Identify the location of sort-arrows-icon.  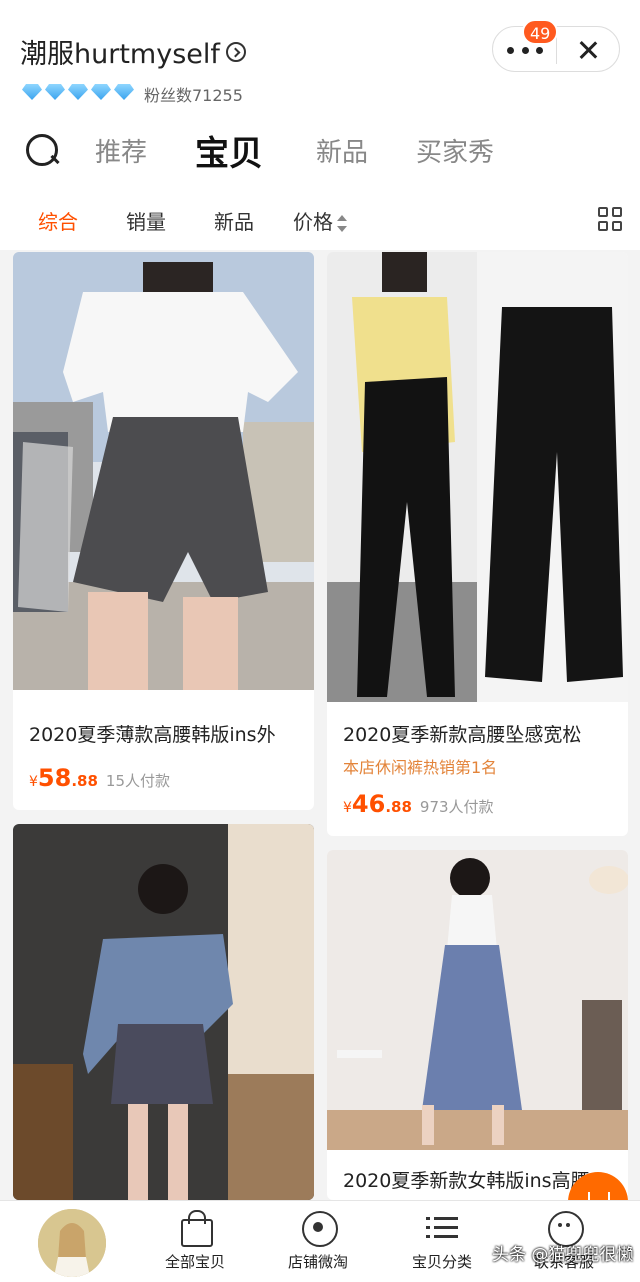
(342, 224).